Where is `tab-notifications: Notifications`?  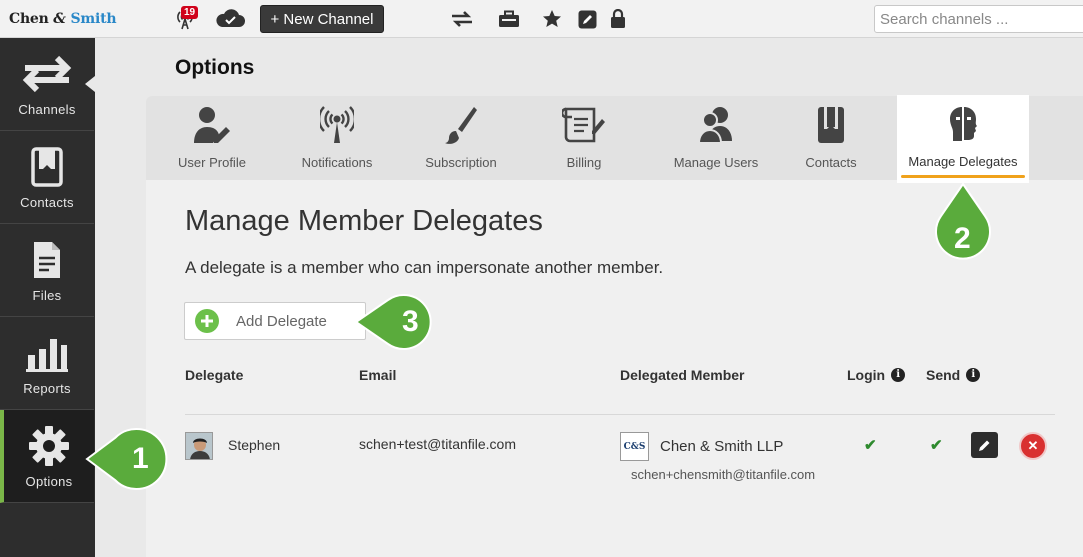 tab-notifications: Notifications is located at coordinates (337, 138).